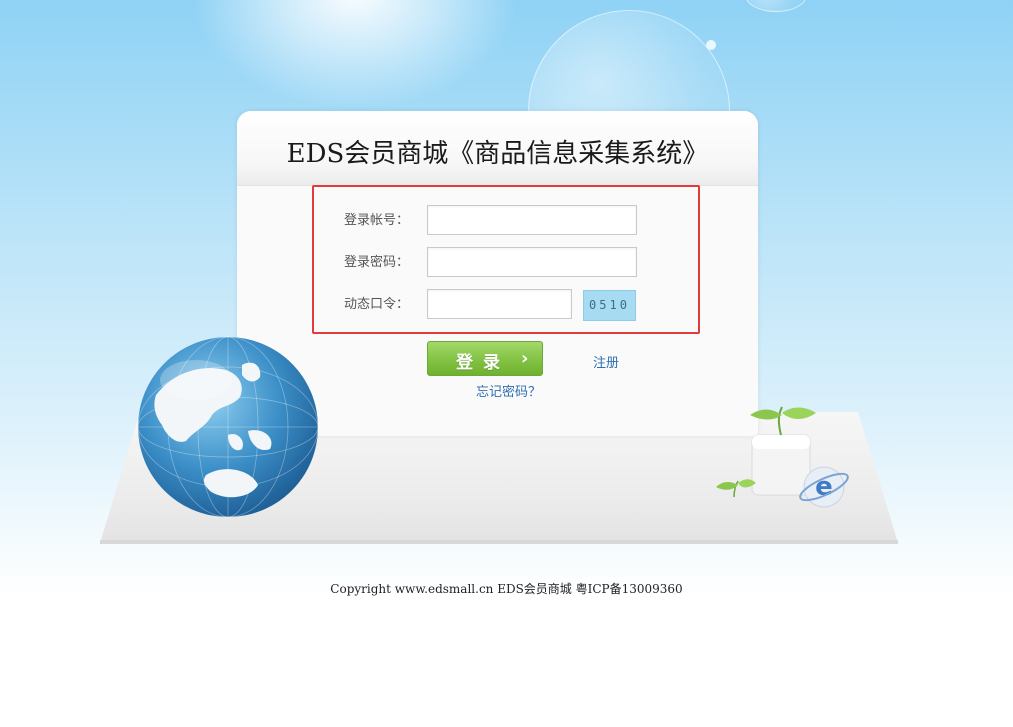  Describe the element at coordinates (228, 427) in the screenshot. I see `globe-icon` at that location.